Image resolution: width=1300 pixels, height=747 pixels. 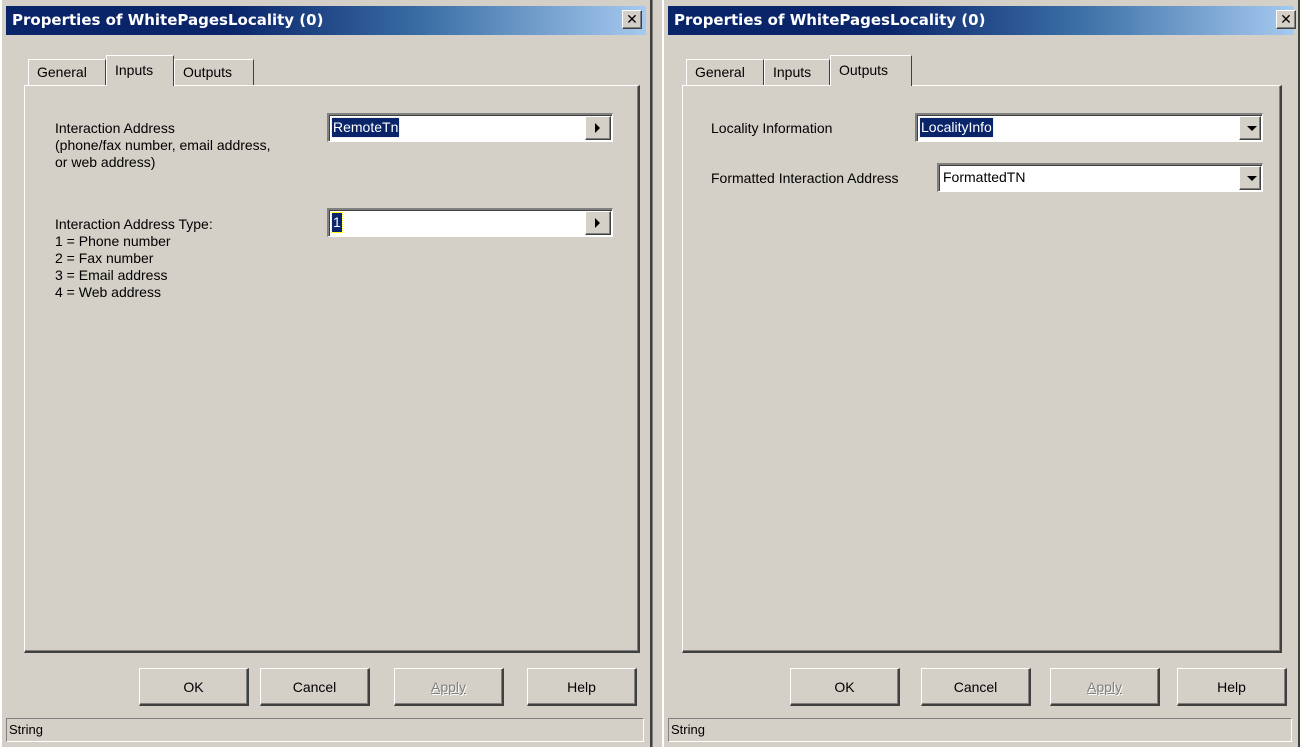 I want to click on label-line: 2 = Fax number, so click(x=104, y=258).